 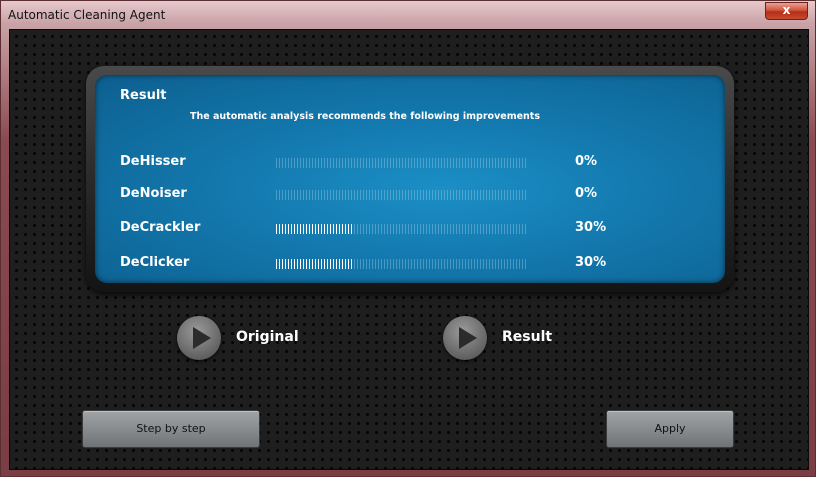 What do you see at coordinates (143, 95) in the screenshot?
I see `result-title: Result` at bounding box center [143, 95].